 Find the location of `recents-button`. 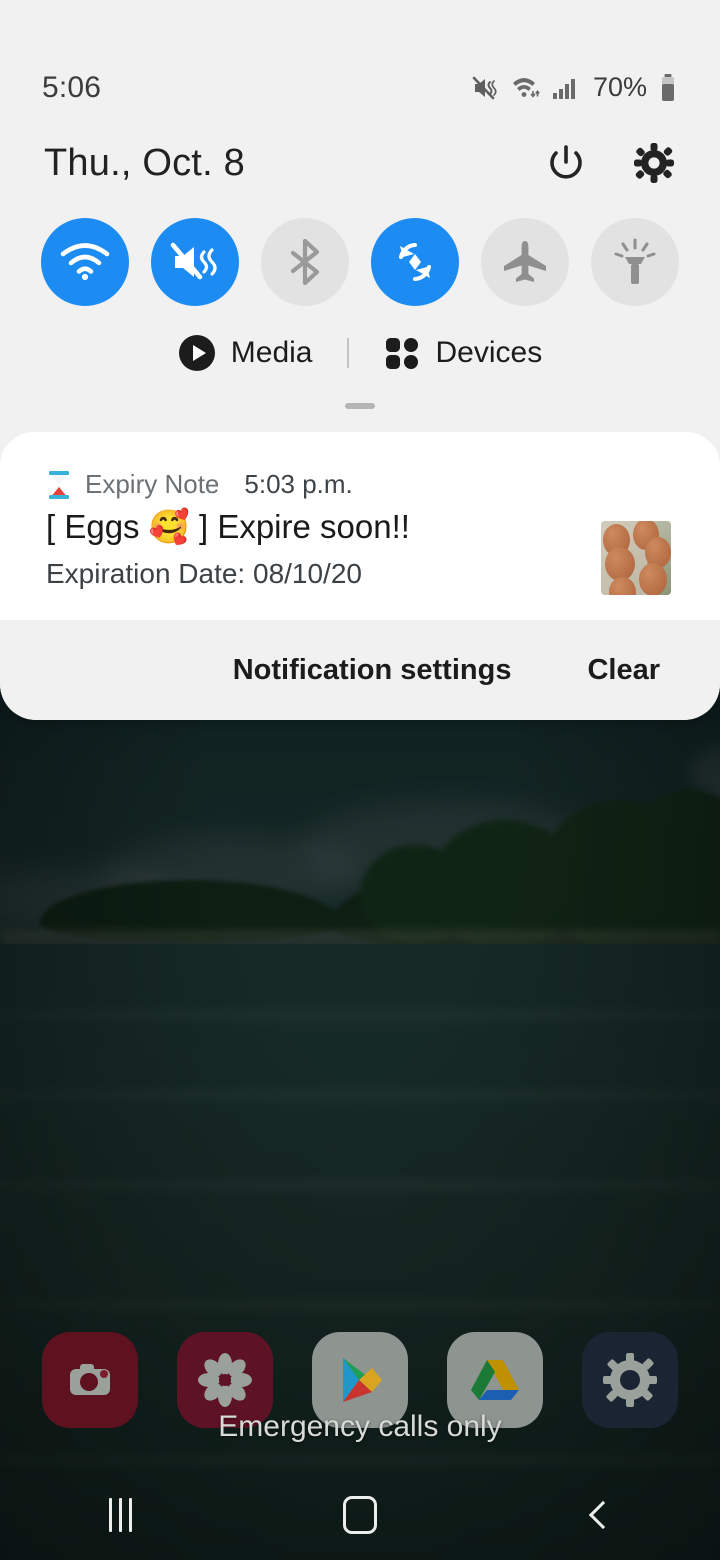

recents-button is located at coordinates (120, 1515).